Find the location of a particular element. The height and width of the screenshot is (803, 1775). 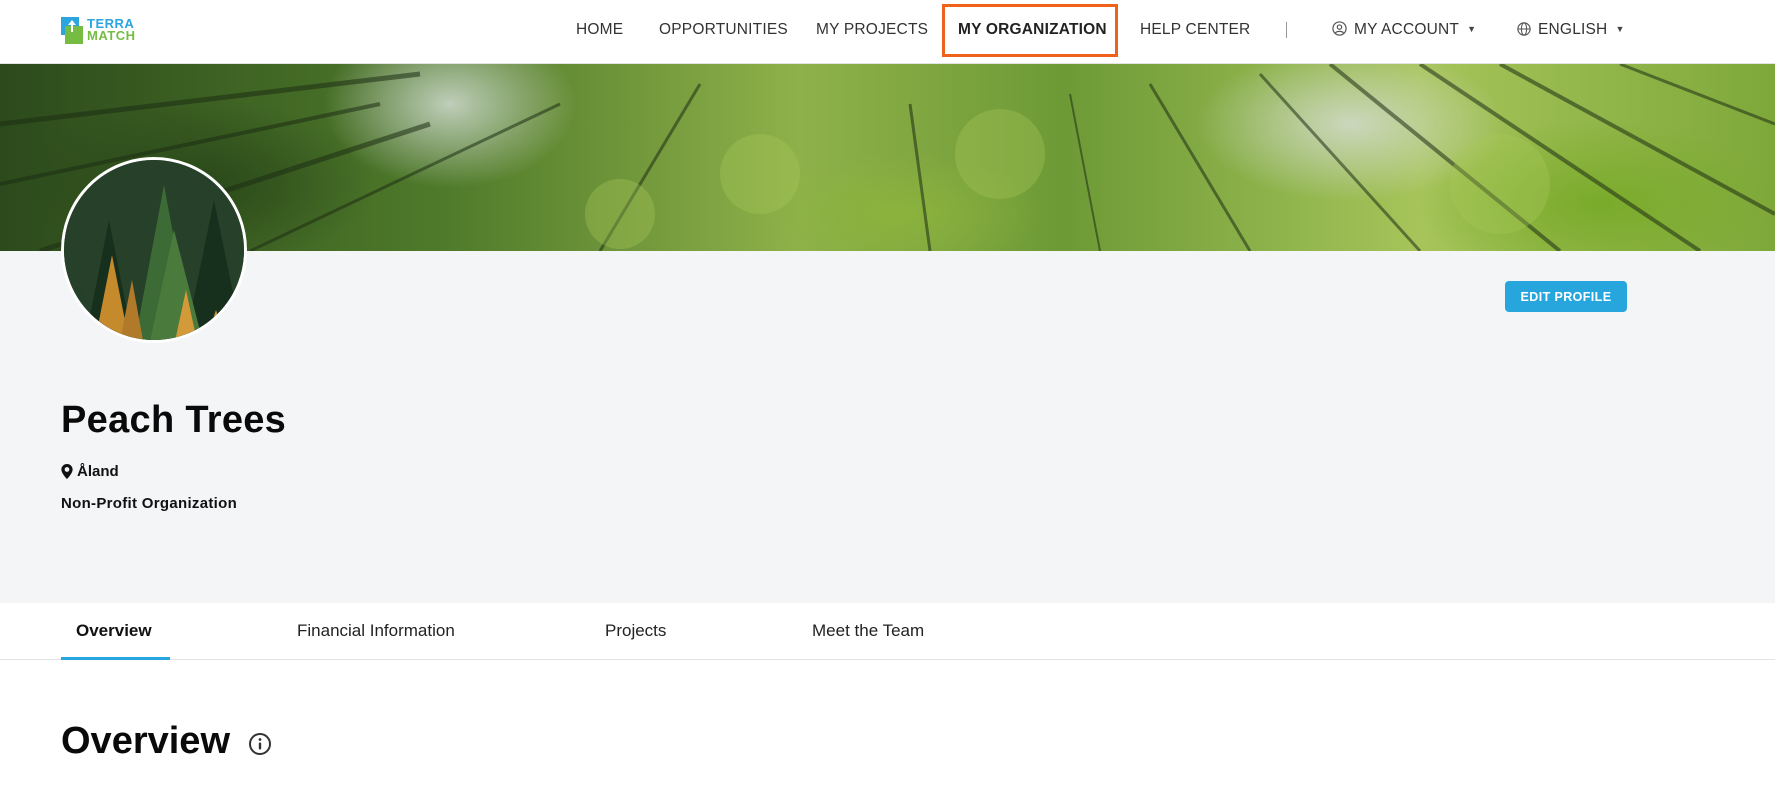

nav-opportunities: OPPORTUNITIES is located at coordinates (723, 30).